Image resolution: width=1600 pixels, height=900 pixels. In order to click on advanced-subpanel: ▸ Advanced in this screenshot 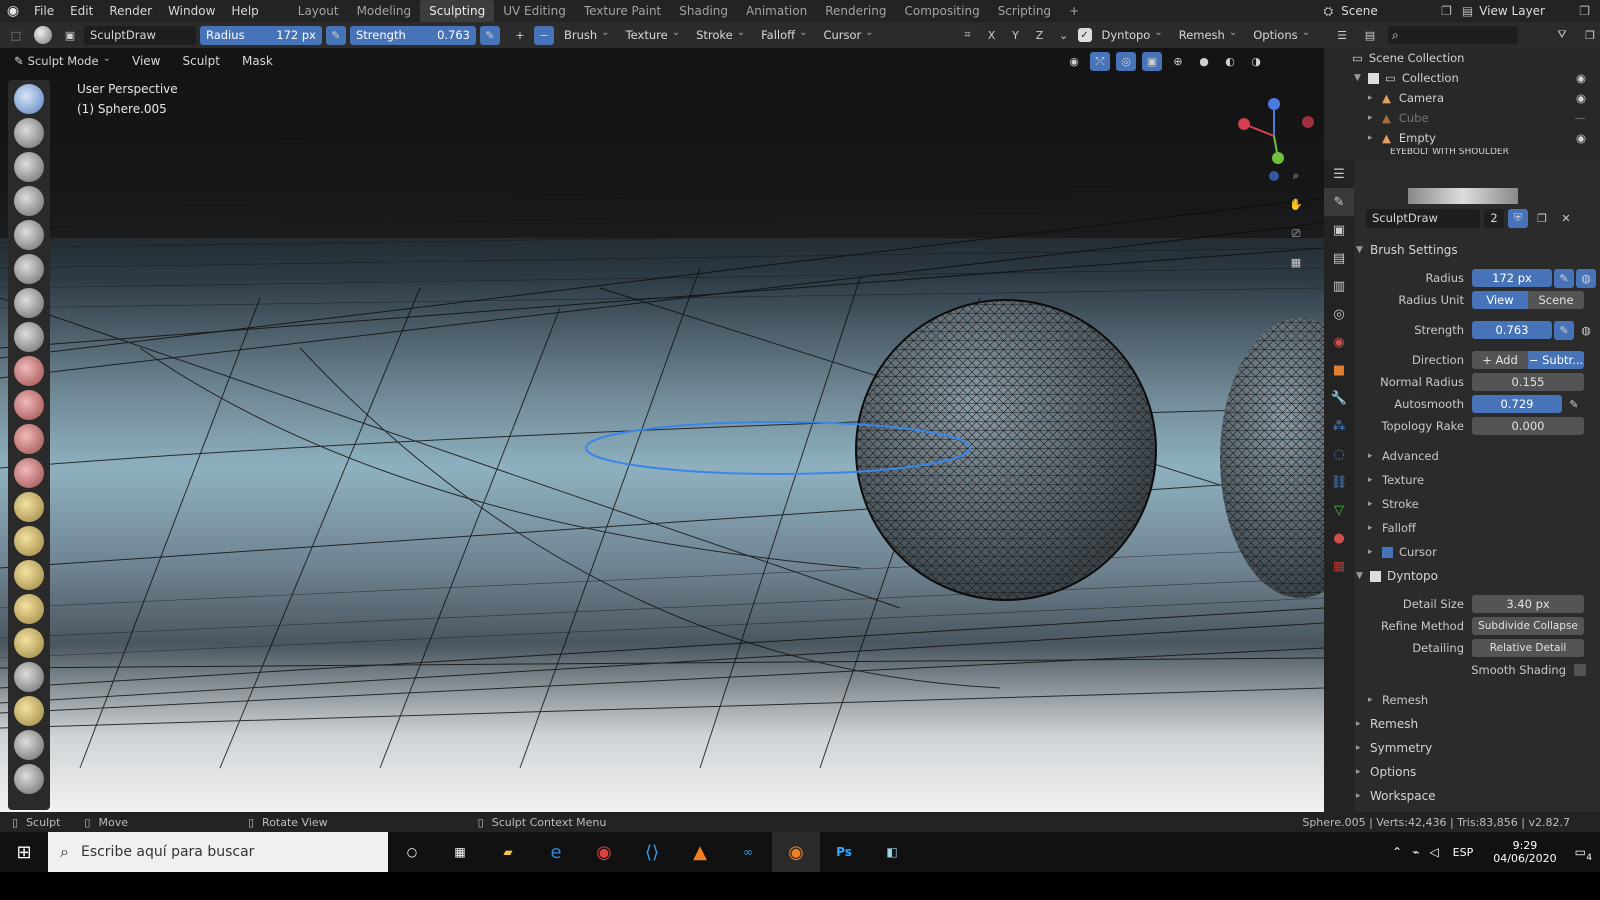, I will do `click(1478, 456)`.